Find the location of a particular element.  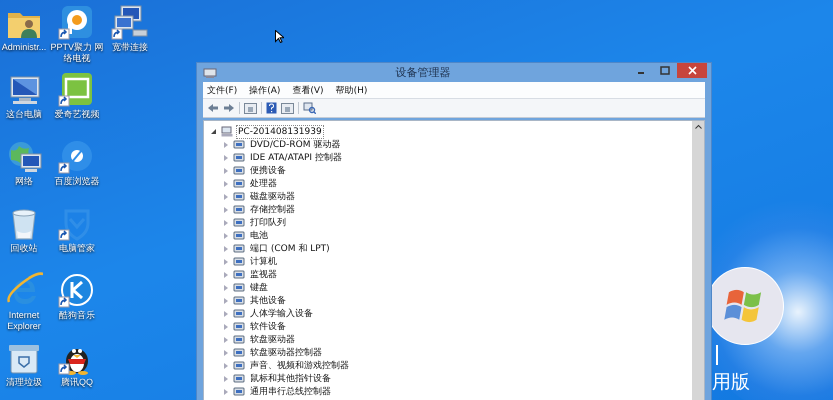

help-icon is located at coordinates (271, 108).